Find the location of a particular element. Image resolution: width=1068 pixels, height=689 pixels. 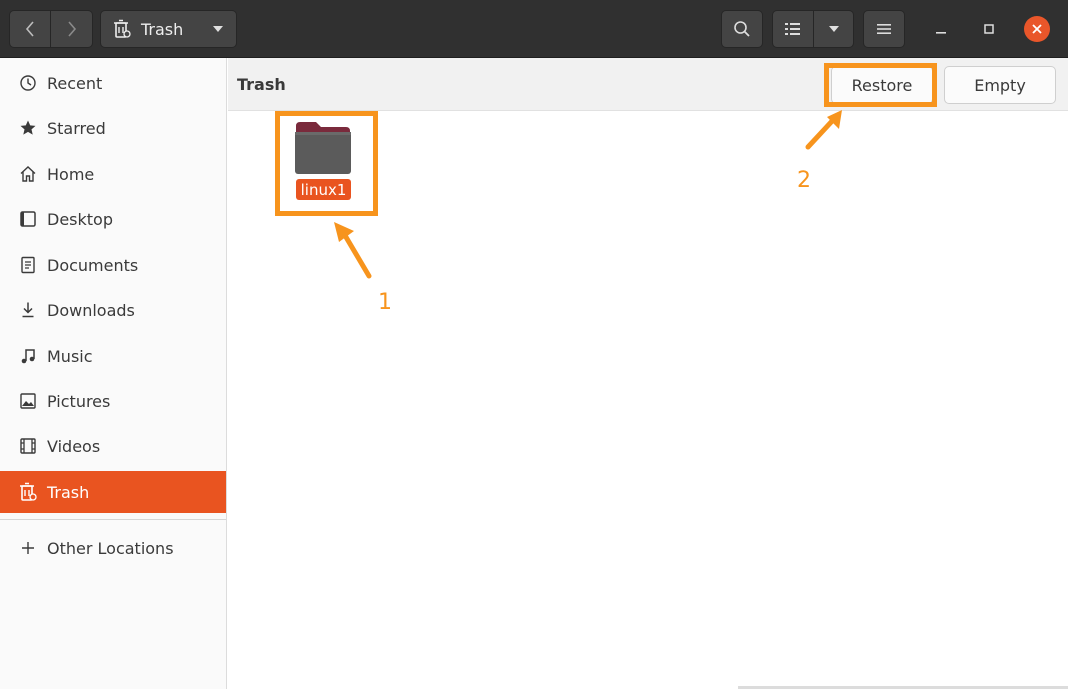

close-icon is located at coordinates (1037, 29).